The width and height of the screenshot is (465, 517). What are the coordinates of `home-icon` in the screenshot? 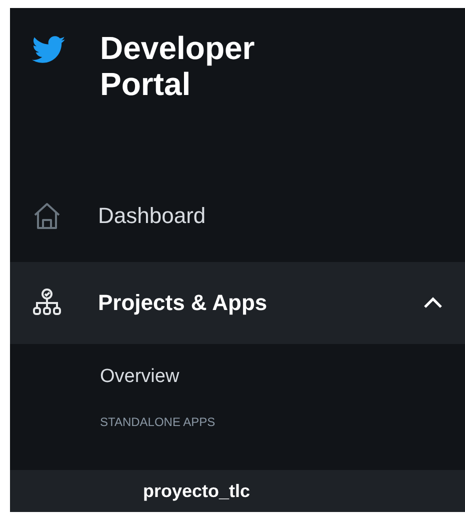 It's located at (47, 216).